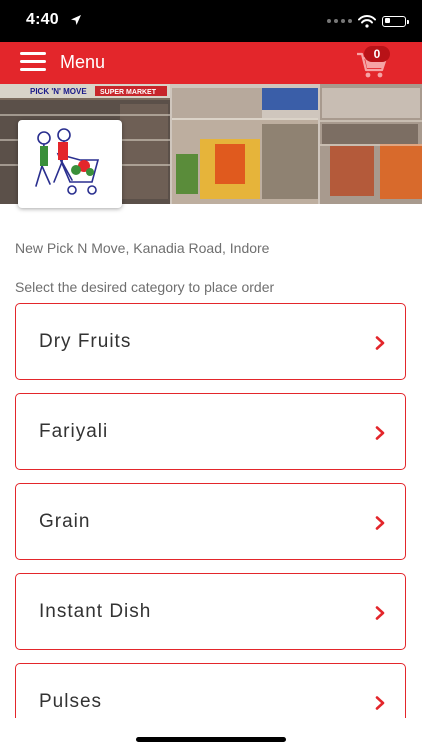 This screenshot has height=753, width=422. What do you see at coordinates (211, 734) in the screenshot?
I see `bottom-safe-area` at bounding box center [211, 734].